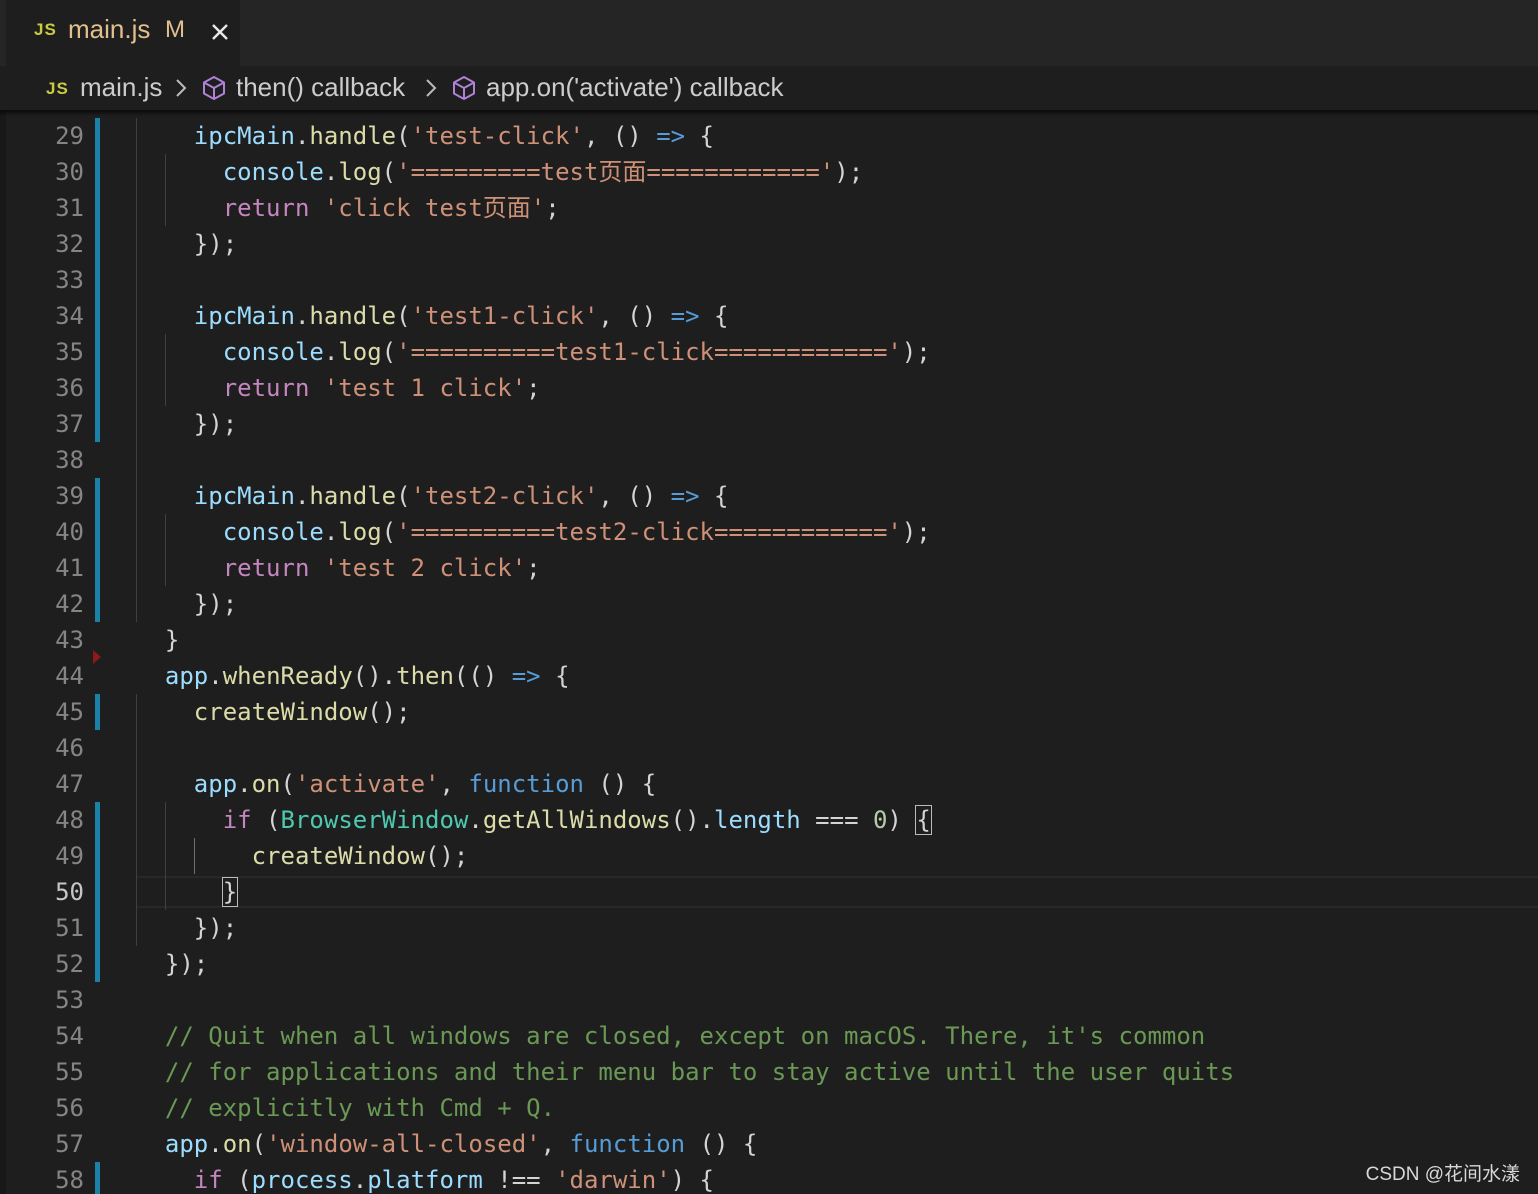 Image resolution: width=1538 pixels, height=1194 pixels. What do you see at coordinates (69, 316) in the screenshot?
I see `line-number: 34` at bounding box center [69, 316].